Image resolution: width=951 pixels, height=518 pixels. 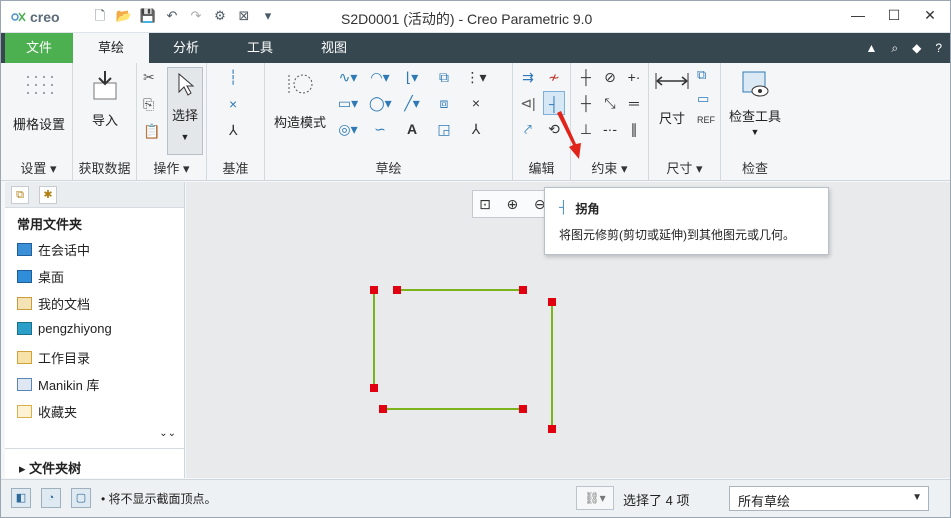 What do you see at coordinates (528, 103) in the screenshot?
I see `mirror-icon: ⊲|` at bounding box center [528, 103].